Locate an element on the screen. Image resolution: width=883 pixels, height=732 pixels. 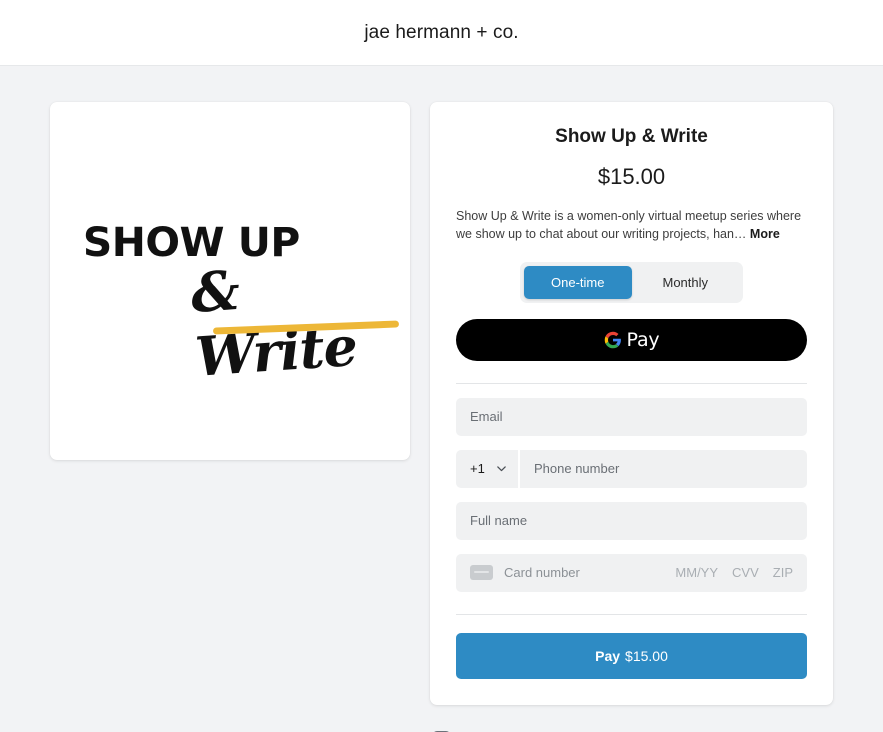
frequency-option-monthly: Monthly is located at coordinates (686, 282).